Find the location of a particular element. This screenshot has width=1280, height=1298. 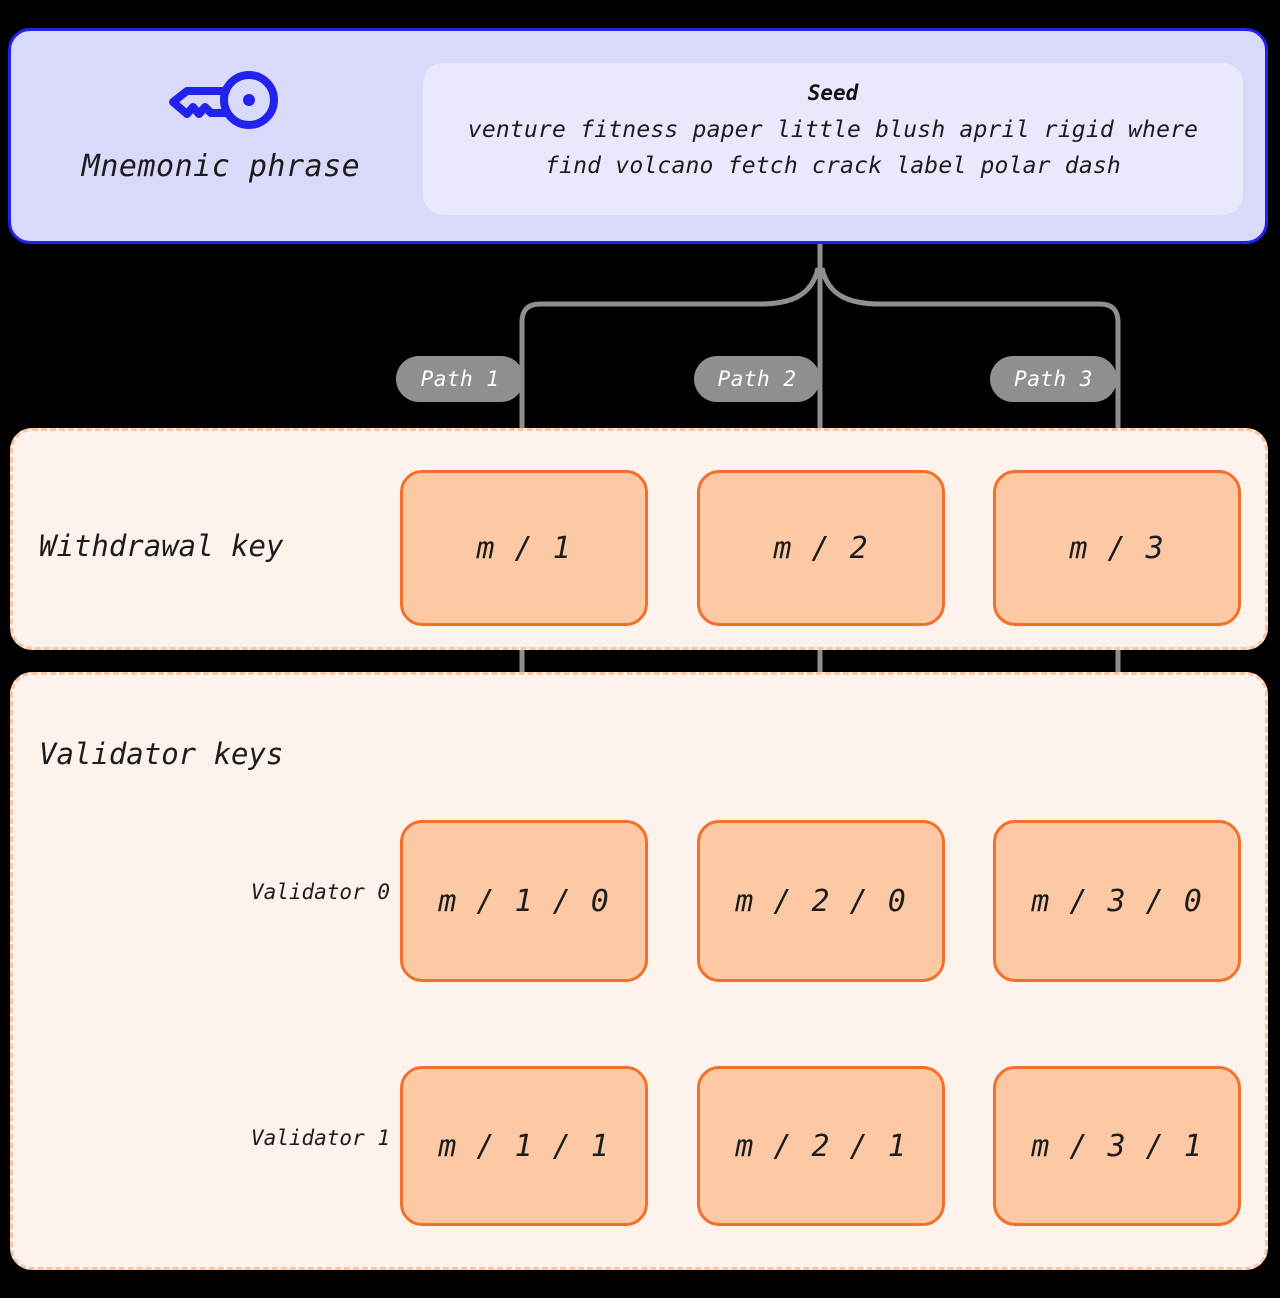

withdrawal-key-box-2: m / 2 is located at coordinates (821, 548).